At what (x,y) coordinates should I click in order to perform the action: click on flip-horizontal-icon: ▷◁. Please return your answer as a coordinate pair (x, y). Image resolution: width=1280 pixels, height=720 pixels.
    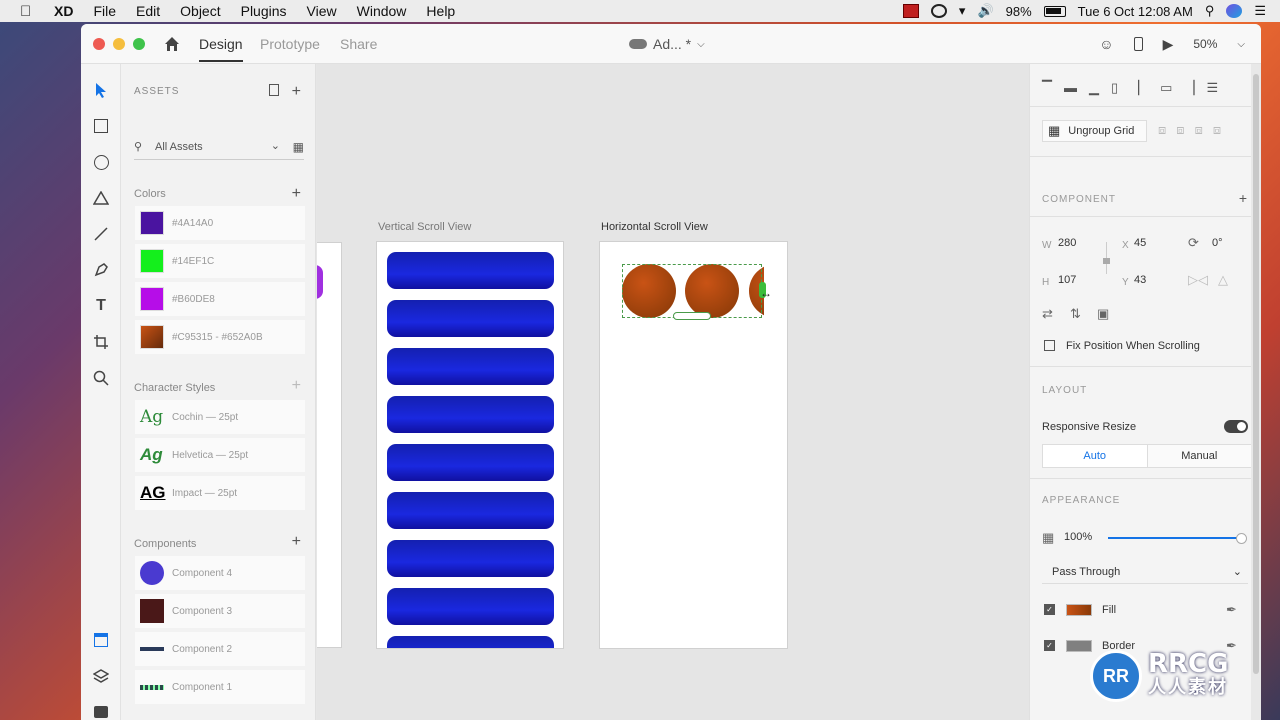
    Looking at the image, I should click on (1198, 280).